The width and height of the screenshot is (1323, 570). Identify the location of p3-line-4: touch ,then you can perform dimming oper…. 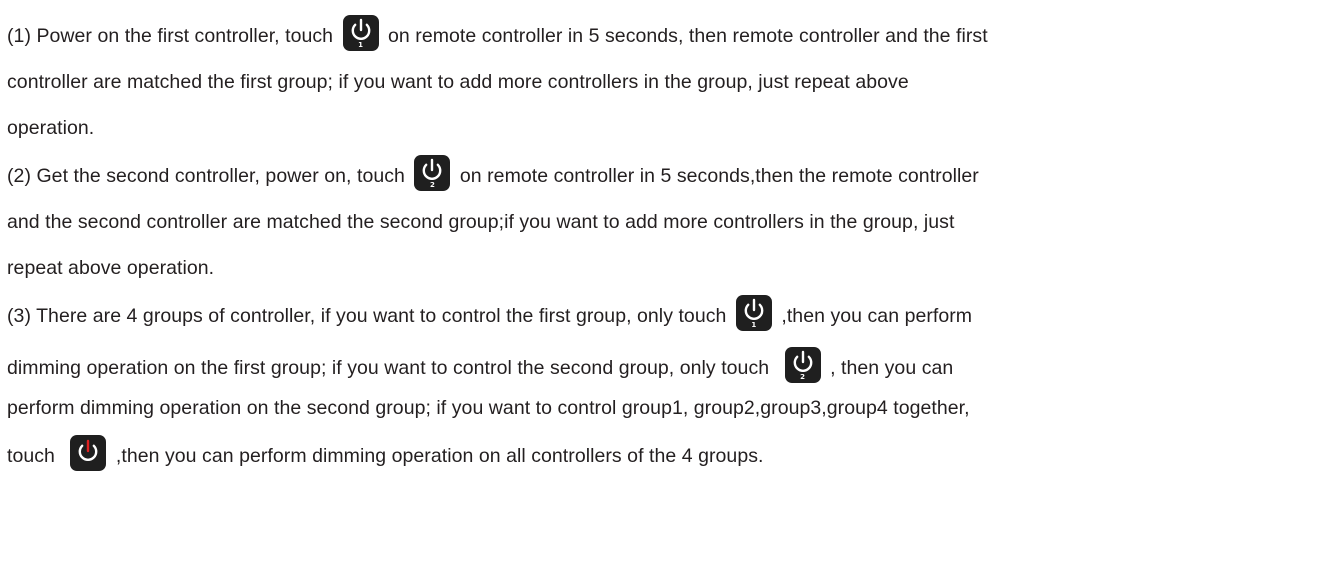
(385, 454).